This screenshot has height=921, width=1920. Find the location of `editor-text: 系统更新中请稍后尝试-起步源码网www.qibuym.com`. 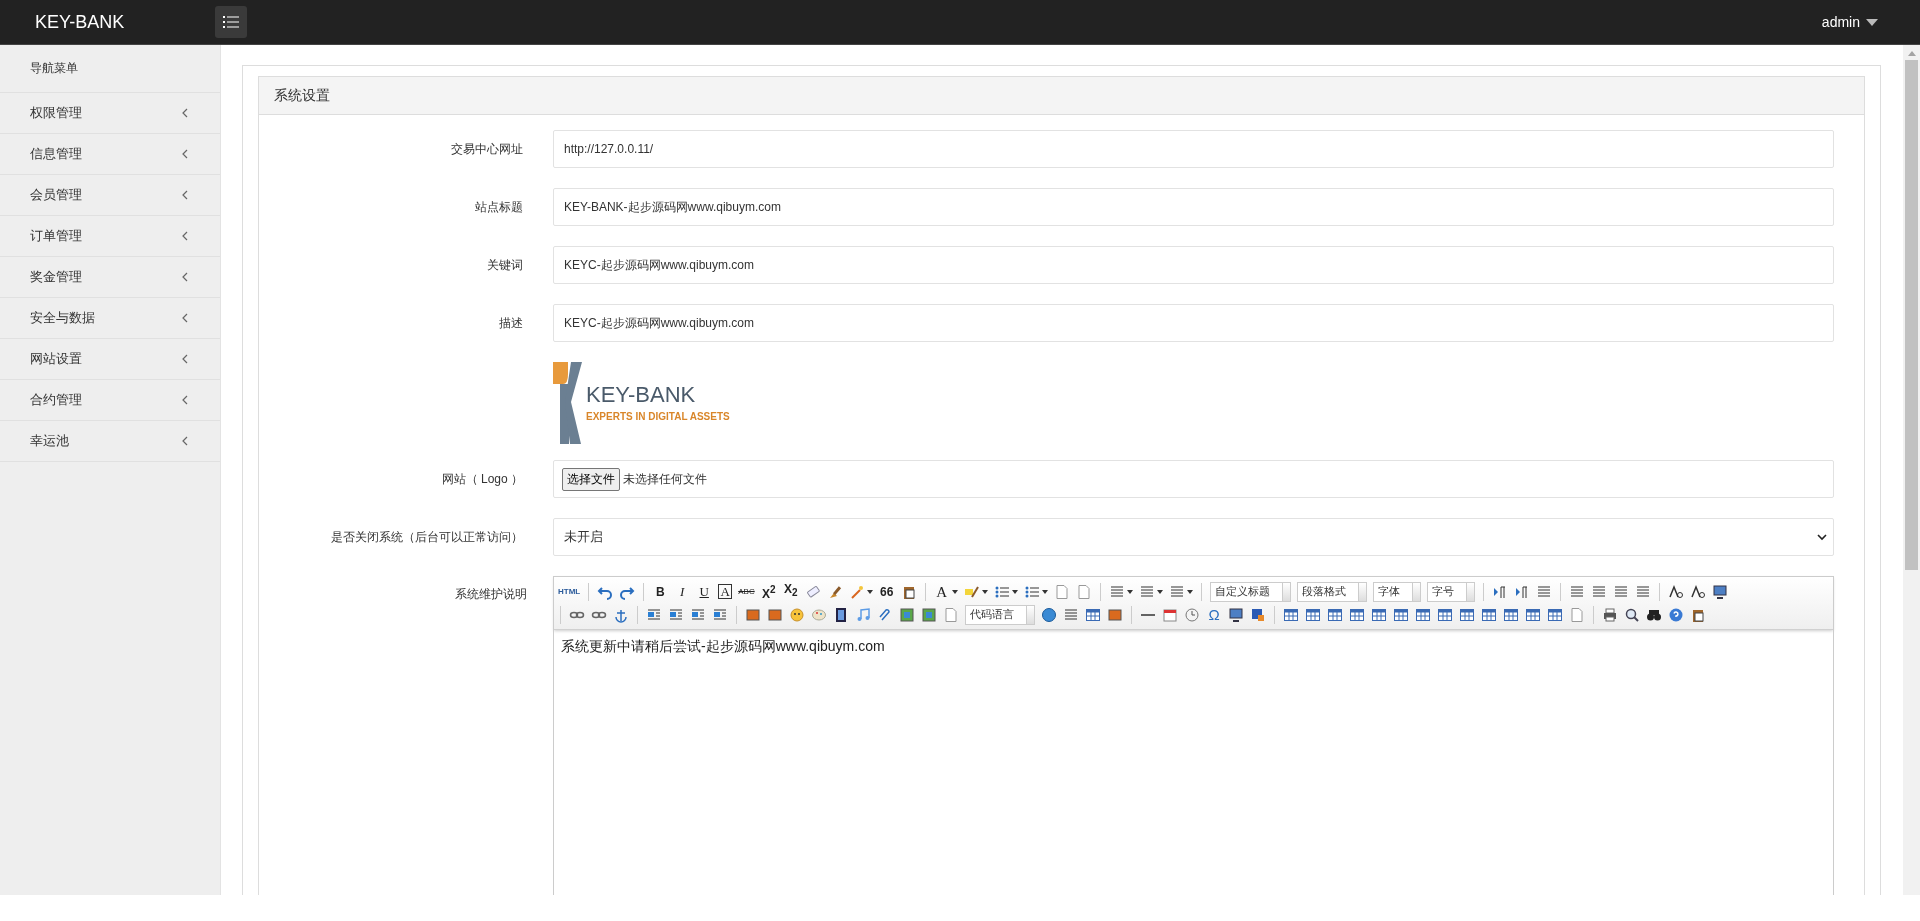

editor-text: 系统更新中请稍后尝试-起步源码网www.qibuym.com is located at coordinates (723, 646).